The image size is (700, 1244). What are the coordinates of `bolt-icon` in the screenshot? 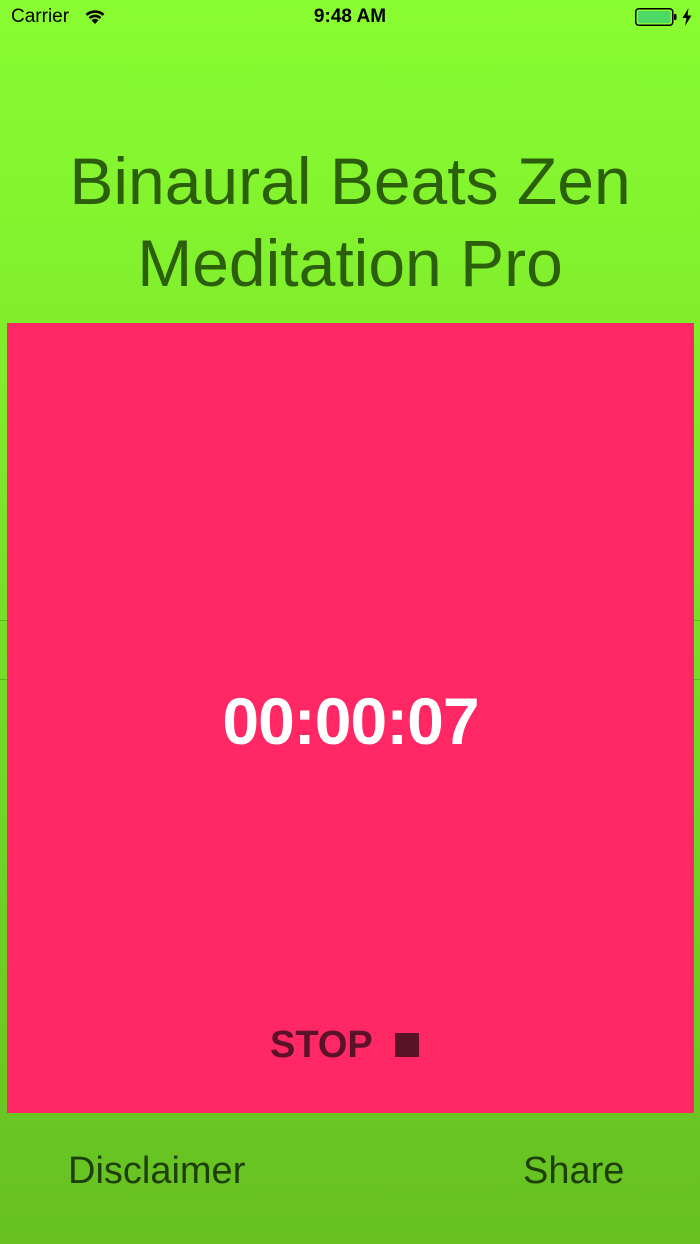 It's located at (687, 17).